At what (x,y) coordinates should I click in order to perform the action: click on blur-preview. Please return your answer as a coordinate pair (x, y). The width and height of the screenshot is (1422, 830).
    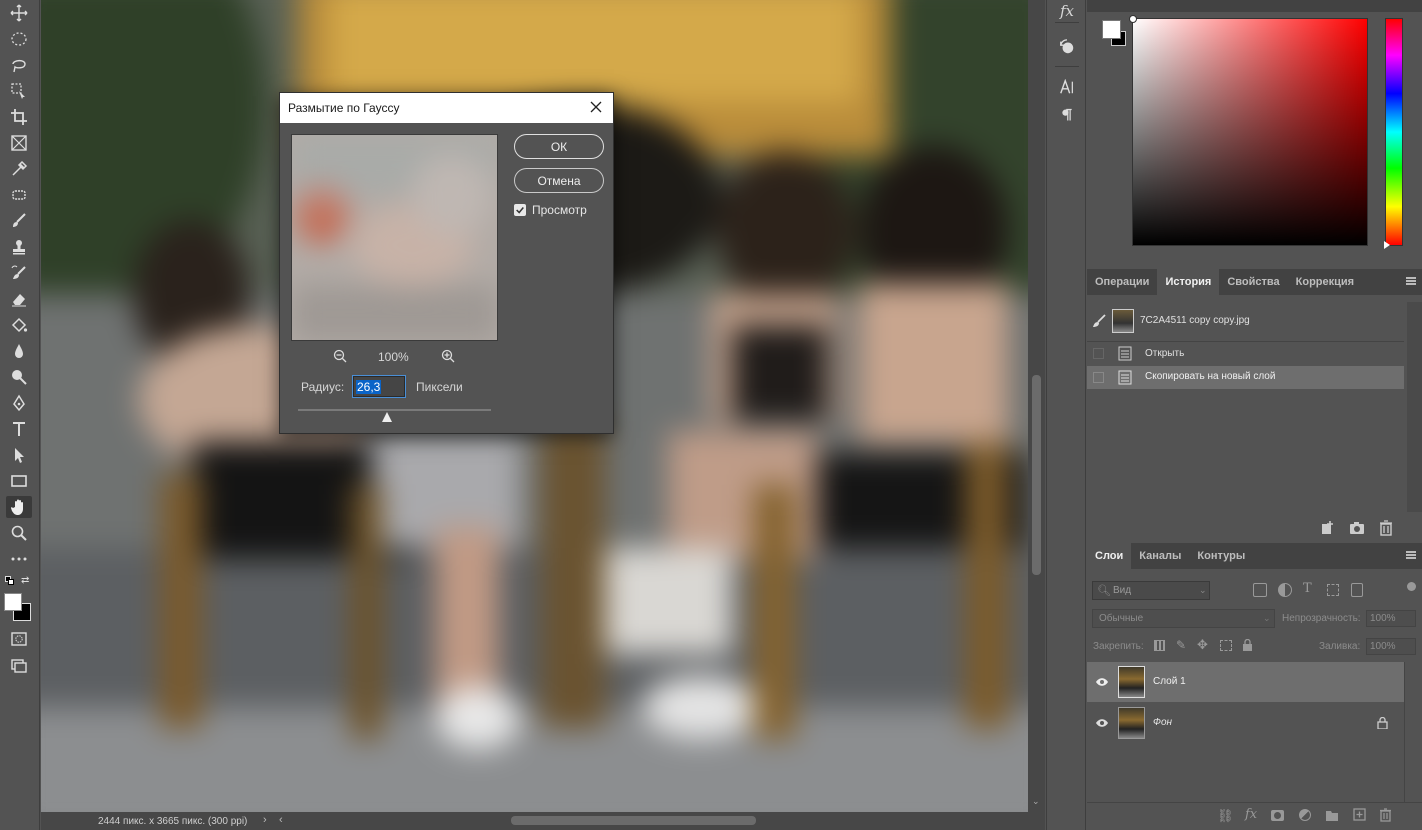
    Looking at the image, I should click on (394, 237).